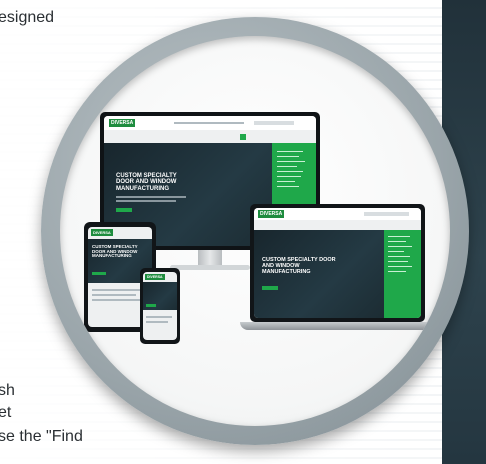  Describe the element at coordinates (6, 412) in the screenshot. I see `body-text-line: et` at that location.